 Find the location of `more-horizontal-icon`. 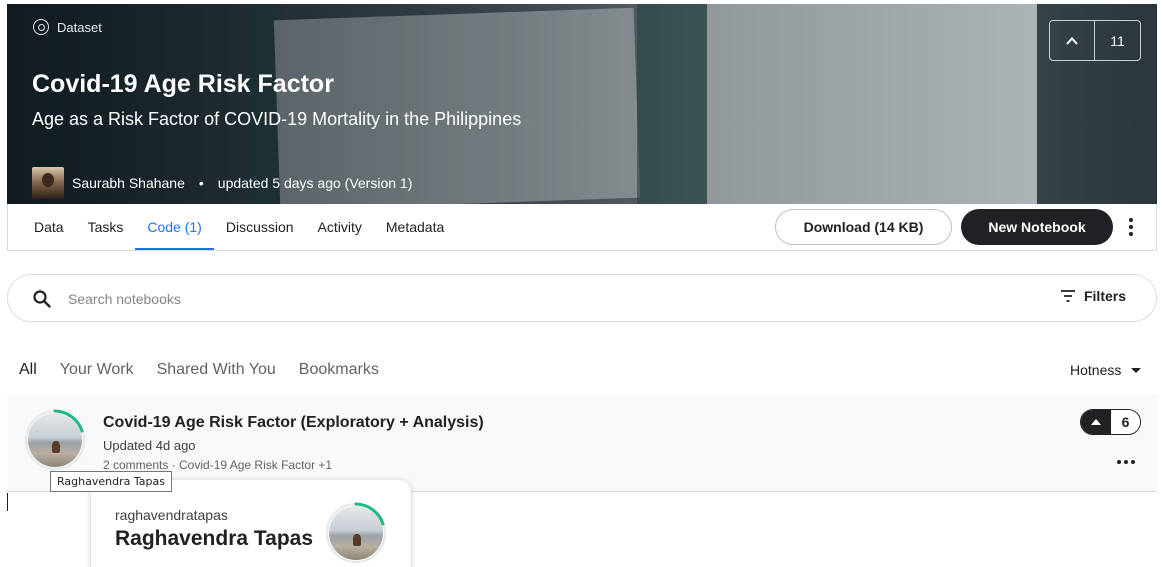

more-horizontal-icon is located at coordinates (1126, 462).